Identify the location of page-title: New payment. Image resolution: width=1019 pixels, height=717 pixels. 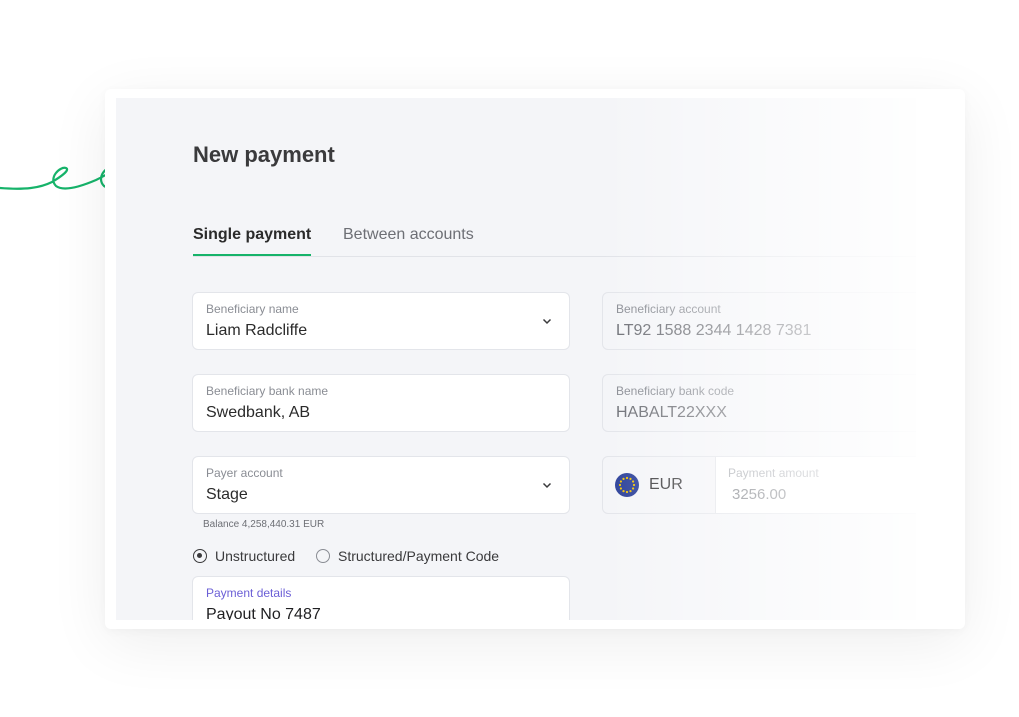
(264, 154).